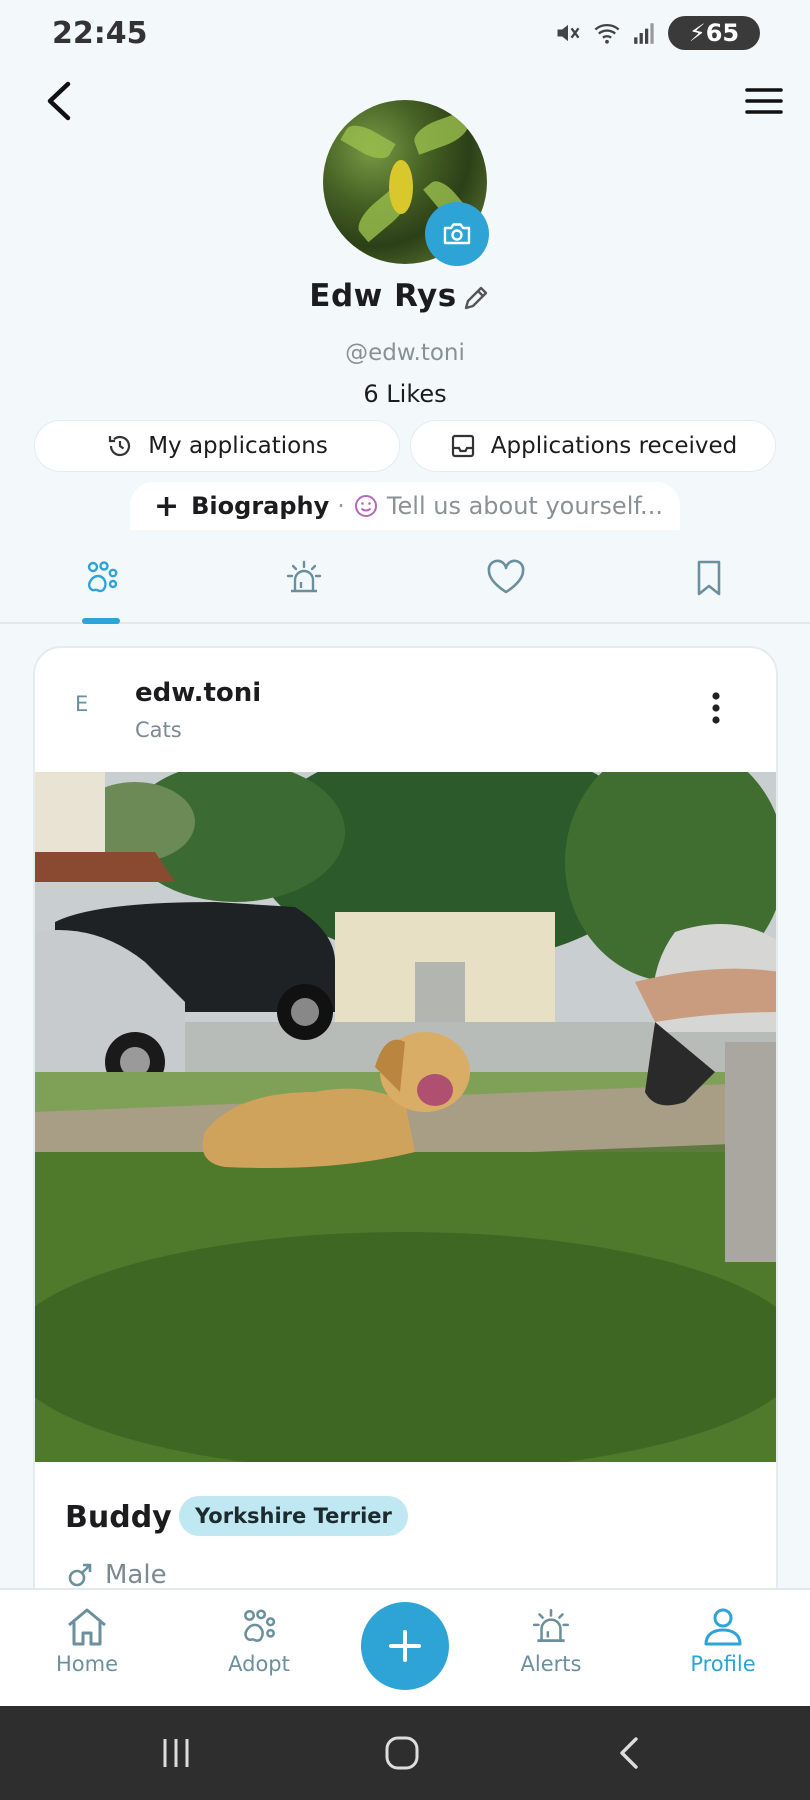 This screenshot has width=810, height=1800. Describe the element at coordinates (568, 33) in the screenshot. I see `mute-icon` at that location.